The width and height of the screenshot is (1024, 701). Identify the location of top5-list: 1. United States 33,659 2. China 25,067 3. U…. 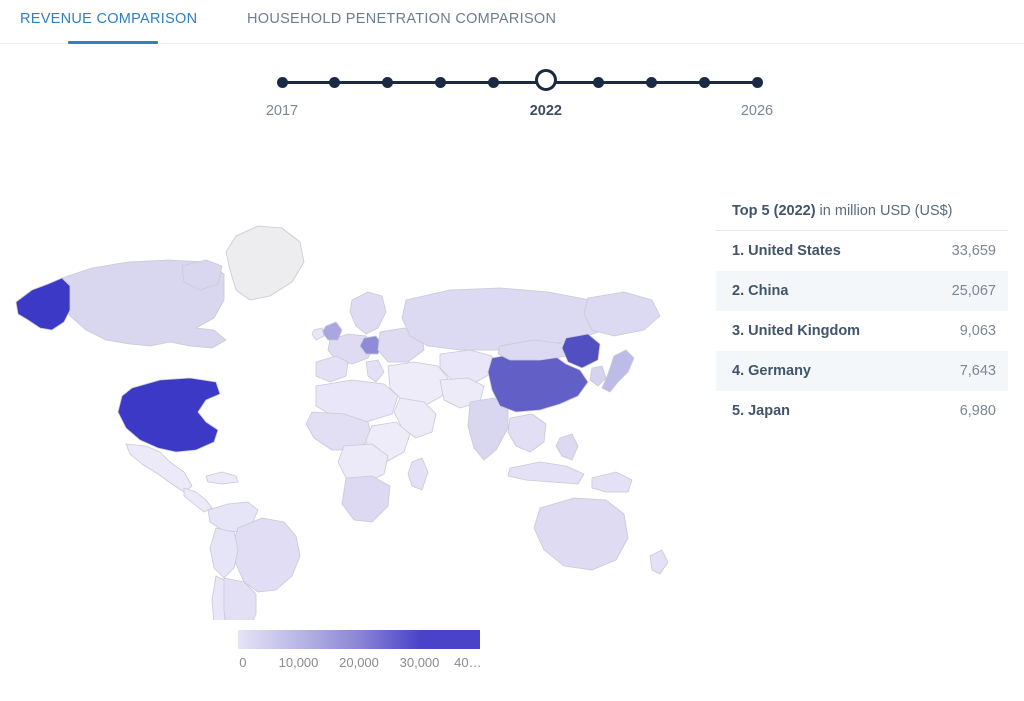
(862, 331).